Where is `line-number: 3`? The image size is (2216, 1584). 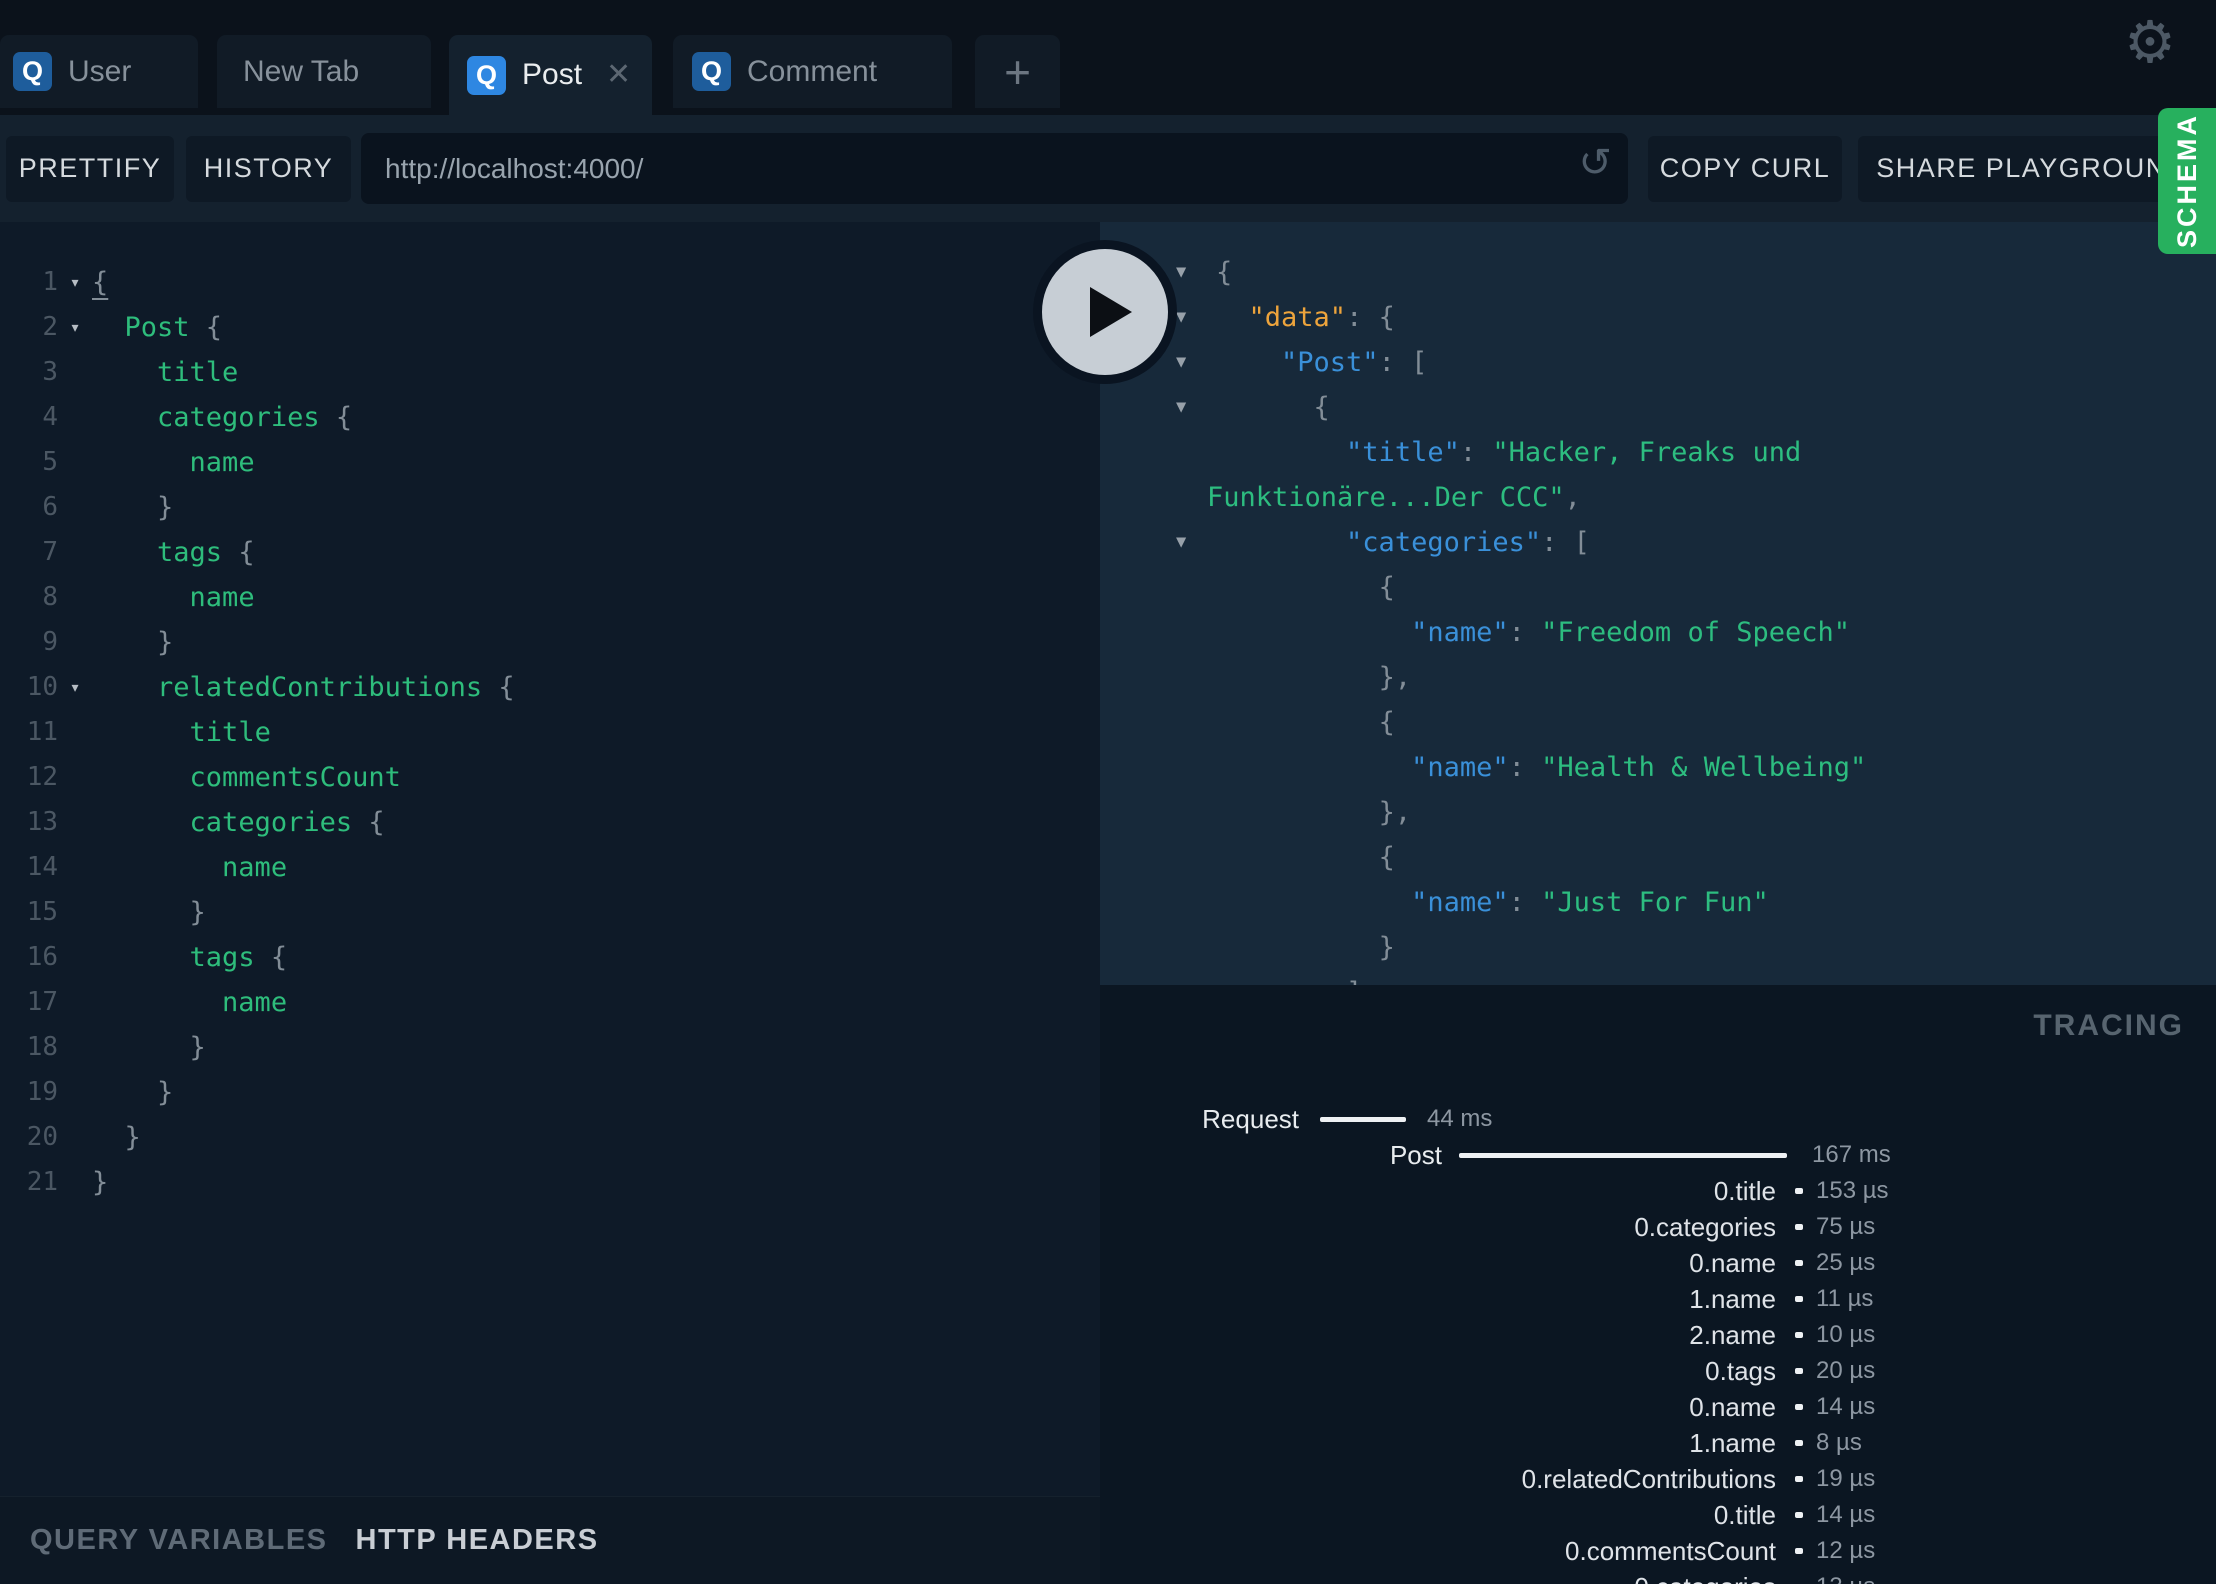 line-number: 3 is located at coordinates (50, 372).